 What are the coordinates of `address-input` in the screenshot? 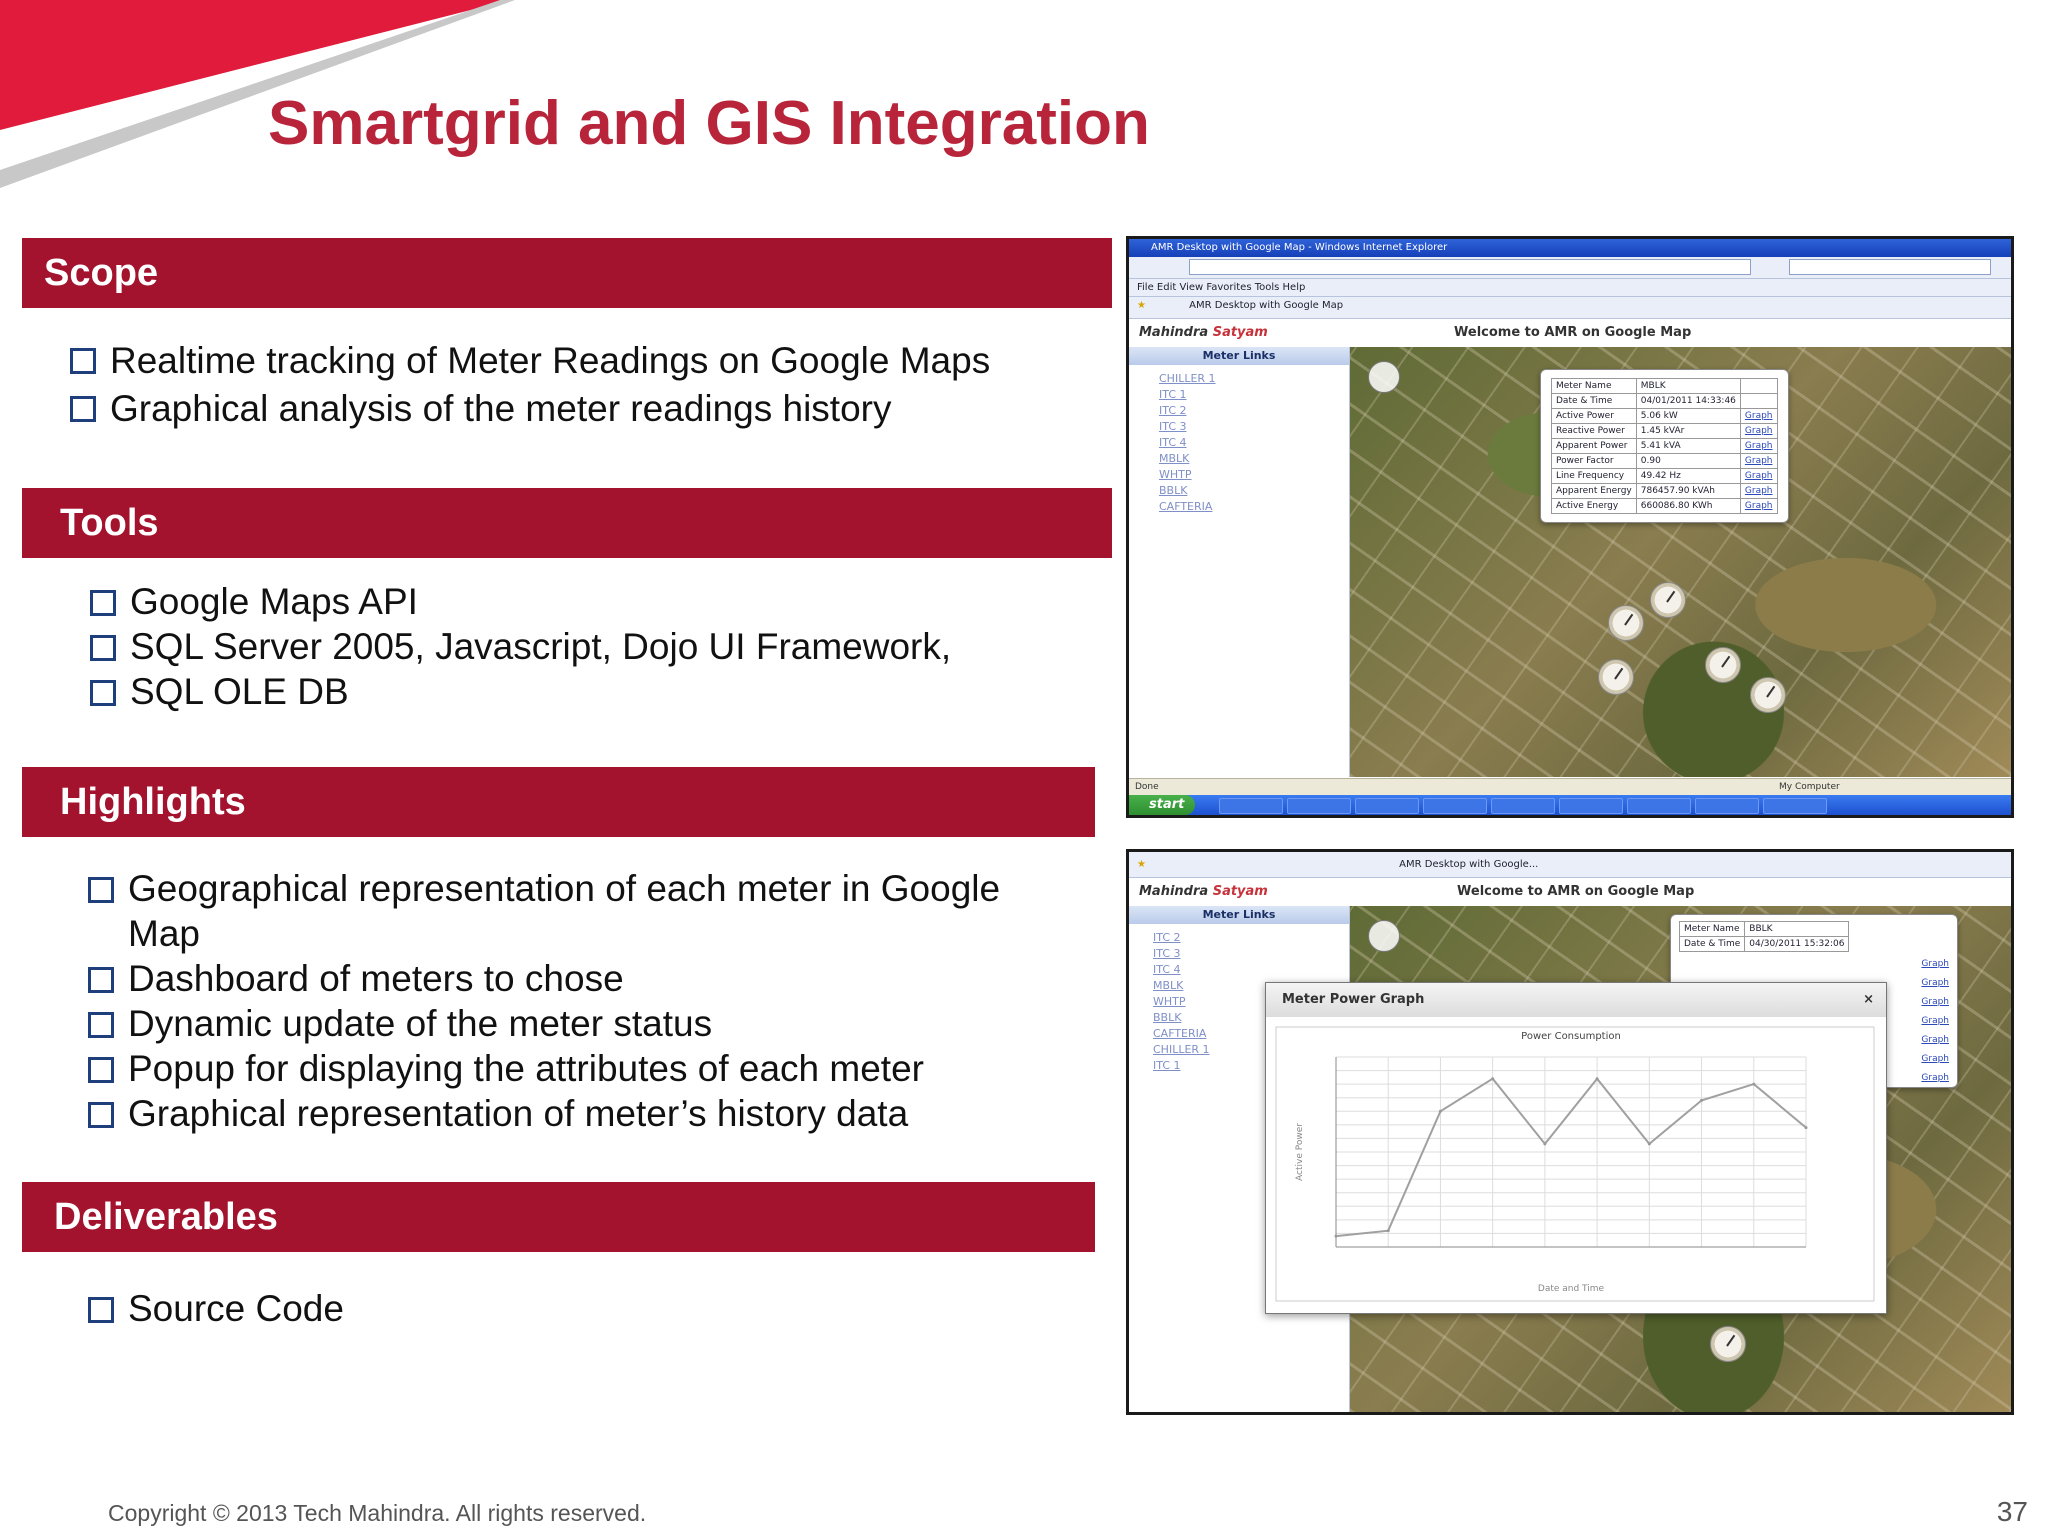 It's located at (1470, 267).